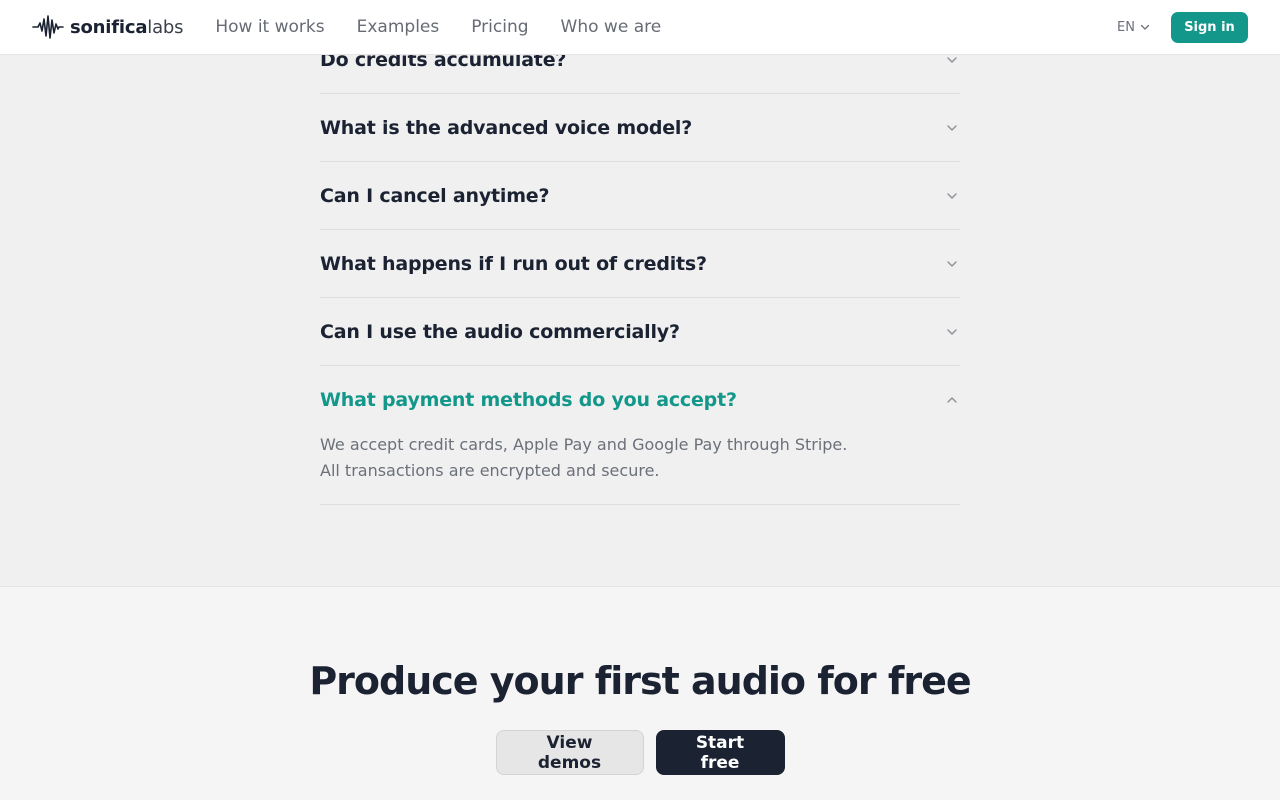 Image resolution: width=1280 pixels, height=800 pixels. I want to click on faq-question: What payment methods do you accept?, so click(528, 399).